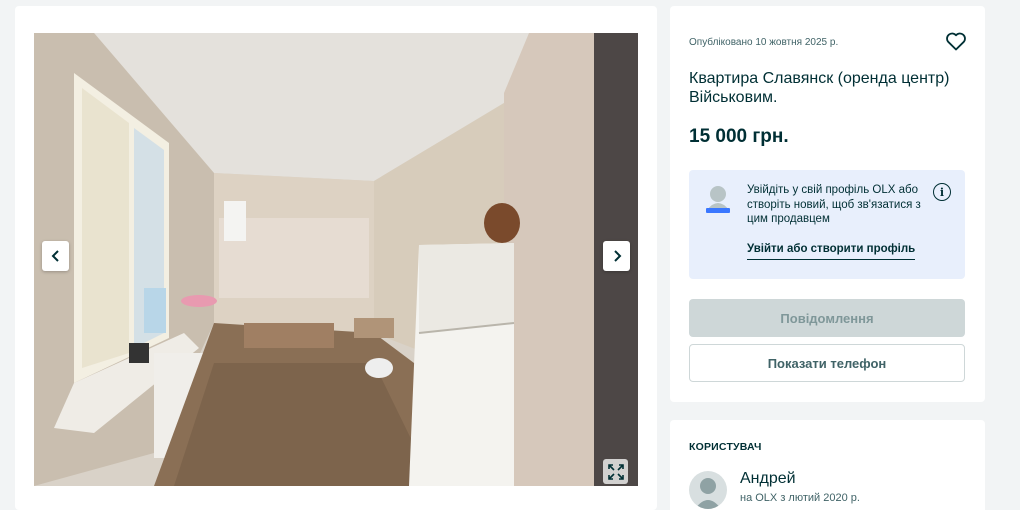  What do you see at coordinates (768, 479) in the screenshot?
I see `seller-name: Андрей` at bounding box center [768, 479].